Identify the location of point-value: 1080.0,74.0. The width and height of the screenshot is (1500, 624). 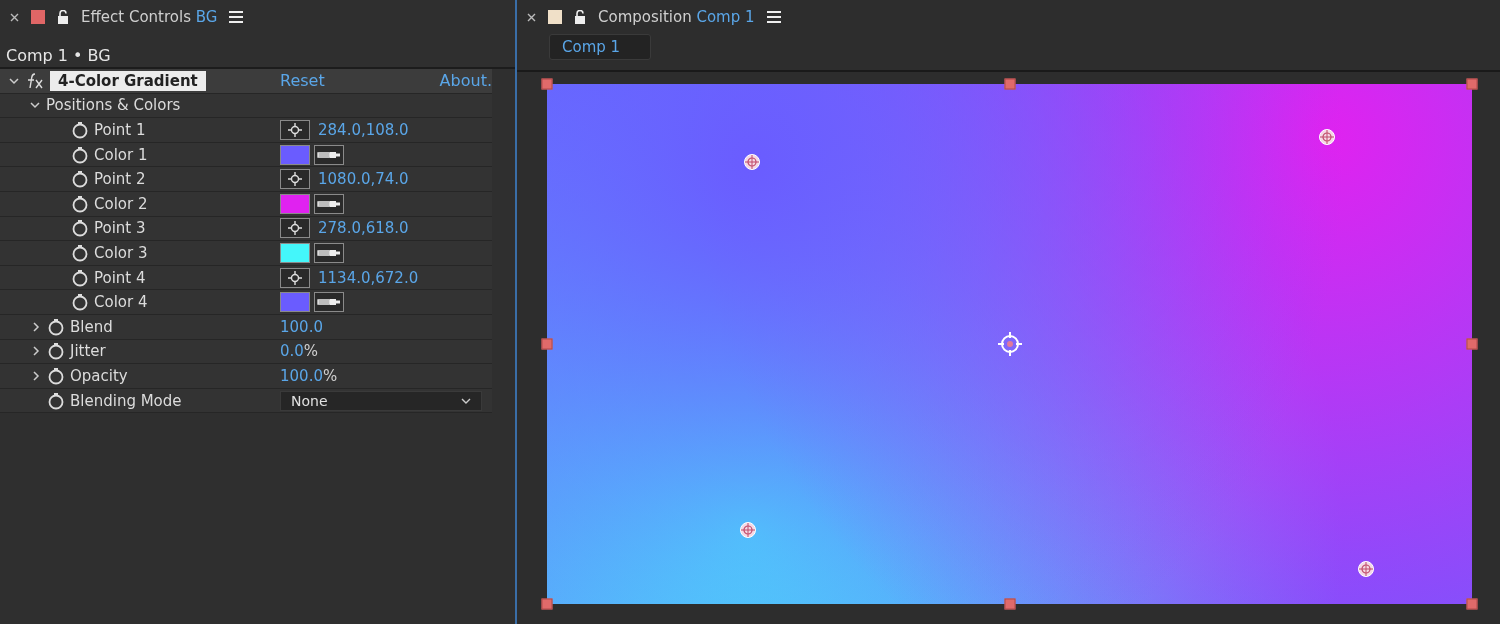
(363, 179).